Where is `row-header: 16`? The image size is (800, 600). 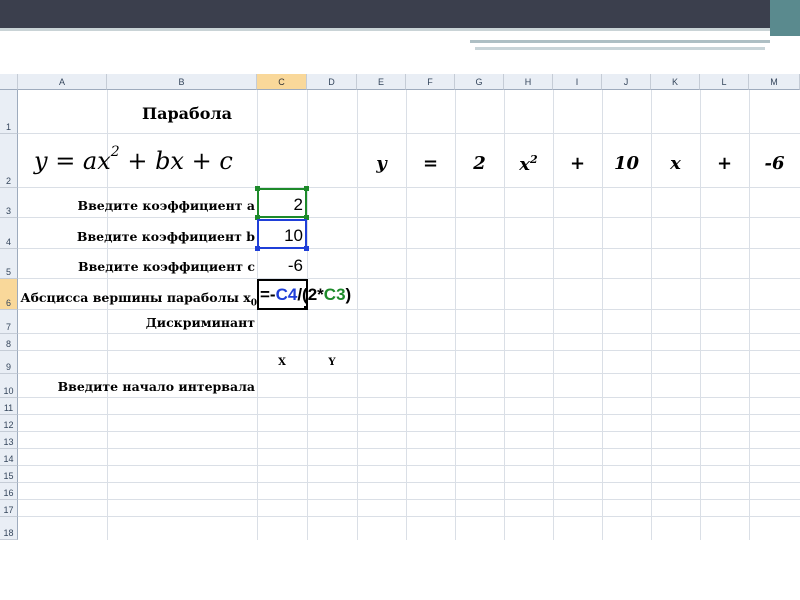 row-header: 16 is located at coordinates (9, 491).